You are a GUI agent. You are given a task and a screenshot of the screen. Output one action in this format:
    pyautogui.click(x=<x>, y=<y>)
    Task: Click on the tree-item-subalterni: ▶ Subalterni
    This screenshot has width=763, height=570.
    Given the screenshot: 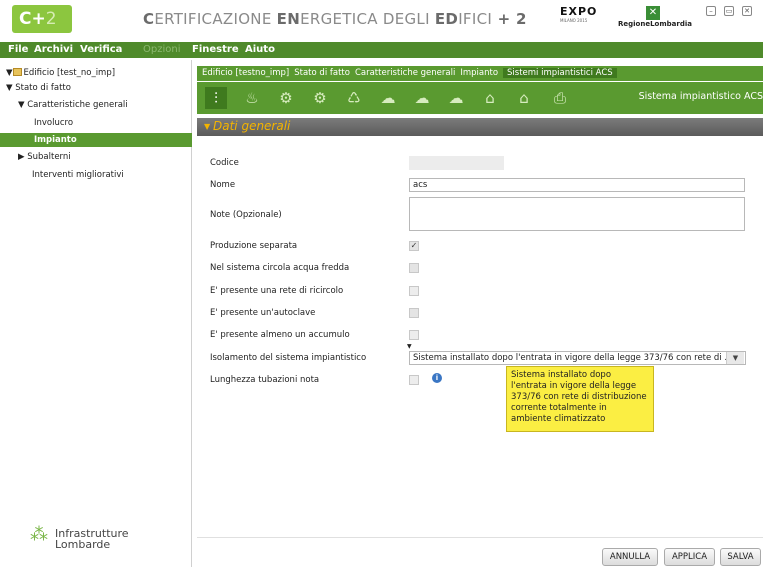 What is the action you would take?
    pyautogui.click(x=96, y=157)
    